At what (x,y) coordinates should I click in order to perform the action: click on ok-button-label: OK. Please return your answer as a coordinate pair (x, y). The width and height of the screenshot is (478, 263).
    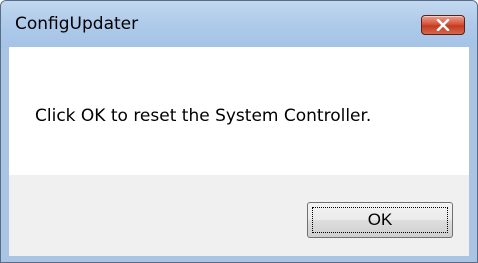
    Looking at the image, I should click on (380, 219).